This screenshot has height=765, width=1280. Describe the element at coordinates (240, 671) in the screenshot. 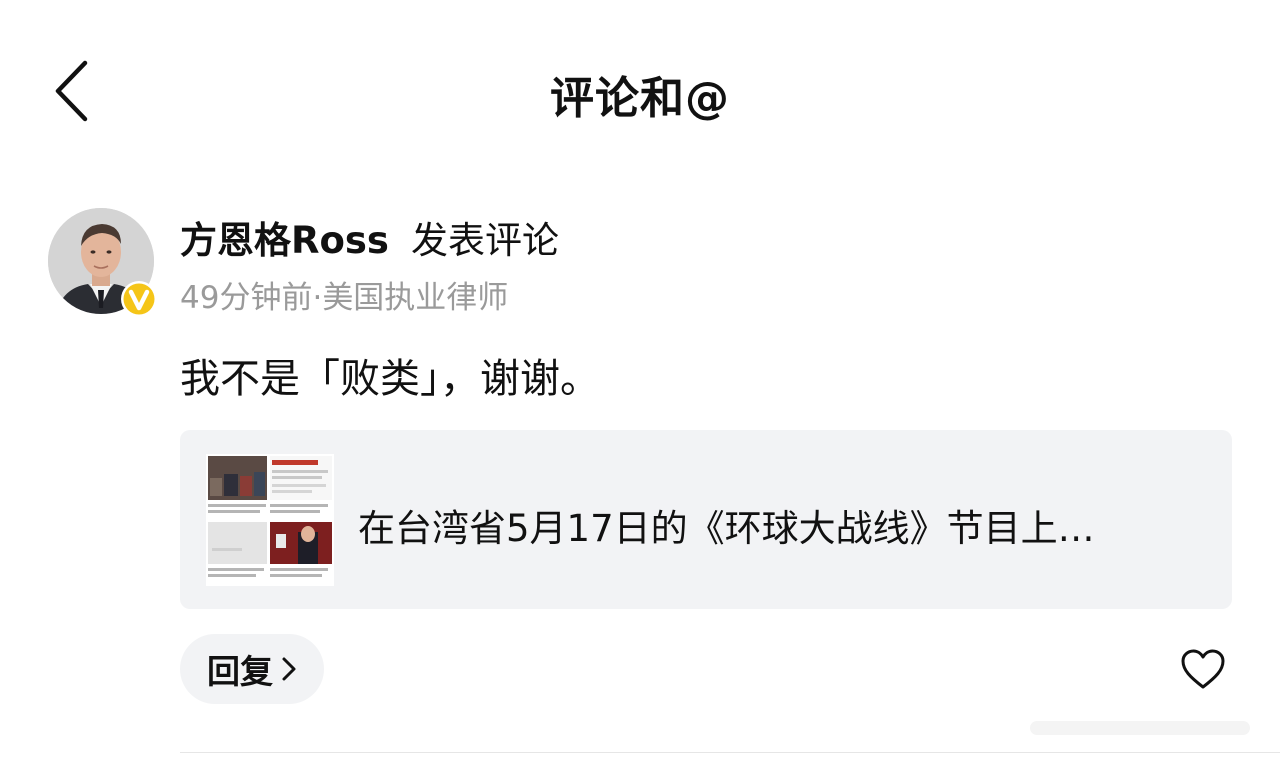

I see `reply-label: 回复` at that location.